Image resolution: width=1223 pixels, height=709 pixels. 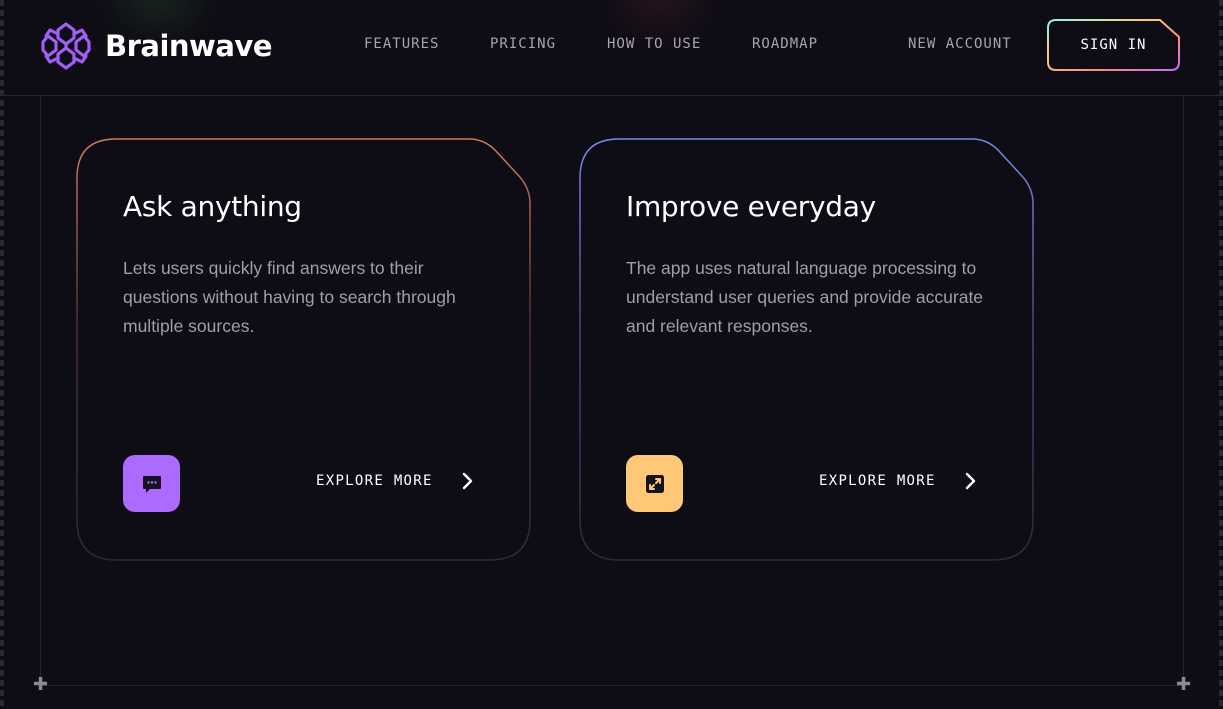 I want to click on nav-item-roadmap: ROADMAP, so click(x=785, y=44).